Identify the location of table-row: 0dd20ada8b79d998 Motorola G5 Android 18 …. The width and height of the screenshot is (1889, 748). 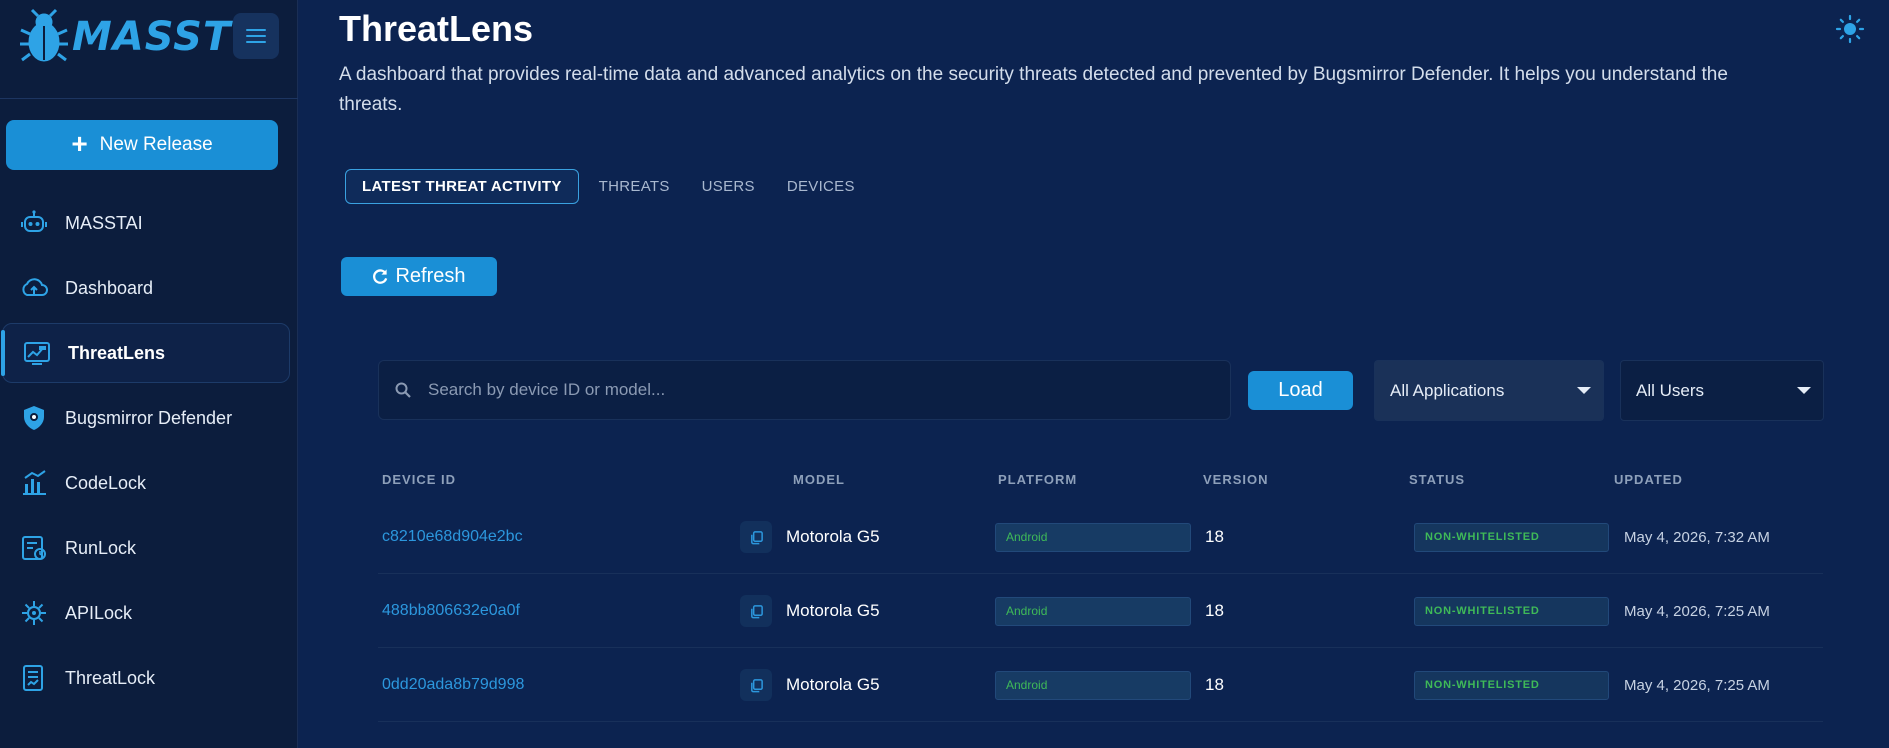
(1100, 685).